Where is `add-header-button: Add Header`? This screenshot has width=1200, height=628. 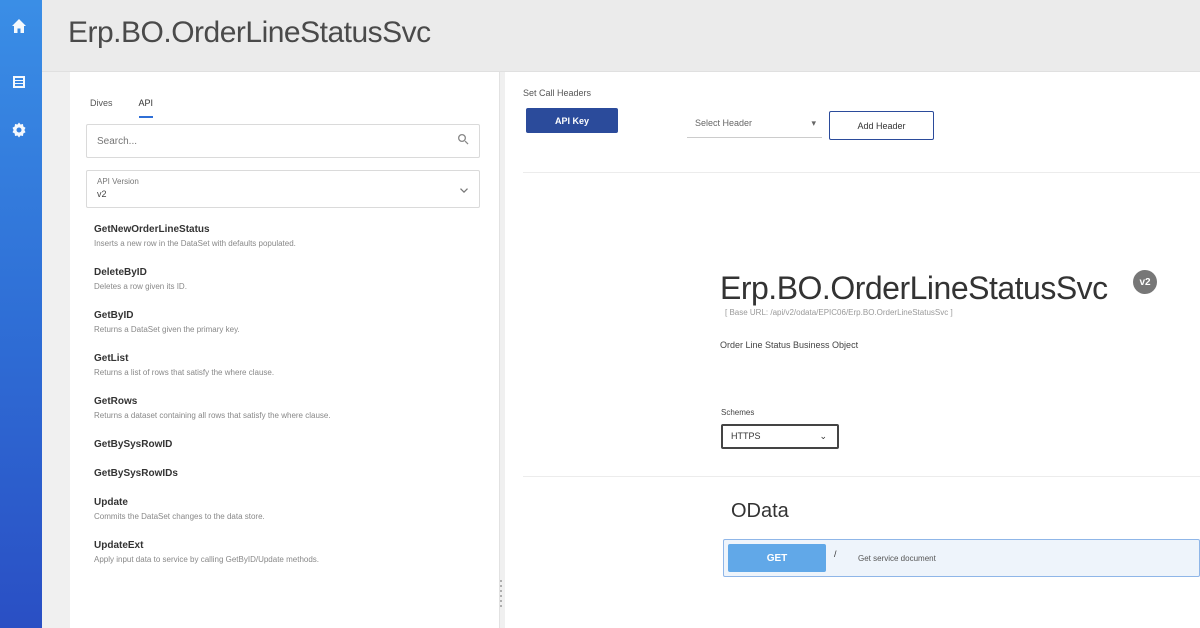
add-header-button: Add Header is located at coordinates (881, 125).